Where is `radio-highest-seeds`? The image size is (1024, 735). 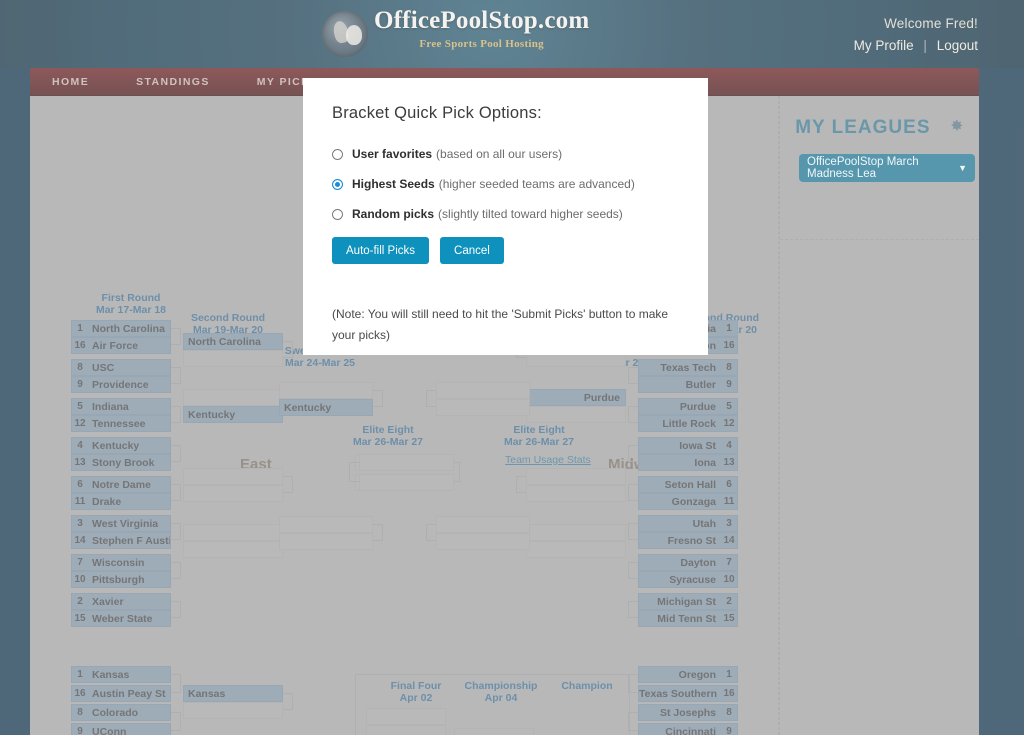 radio-highest-seeds is located at coordinates (337, 184).